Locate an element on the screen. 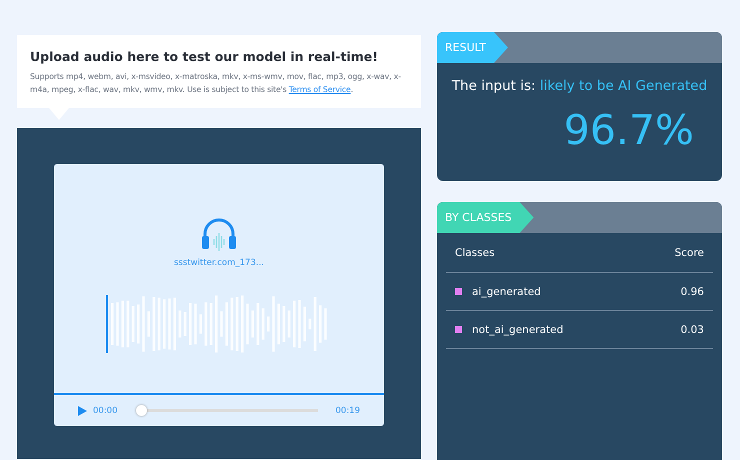 This screenshot has width=740, height=460. result-tab: RESULT is located at coordinates (472, 47).